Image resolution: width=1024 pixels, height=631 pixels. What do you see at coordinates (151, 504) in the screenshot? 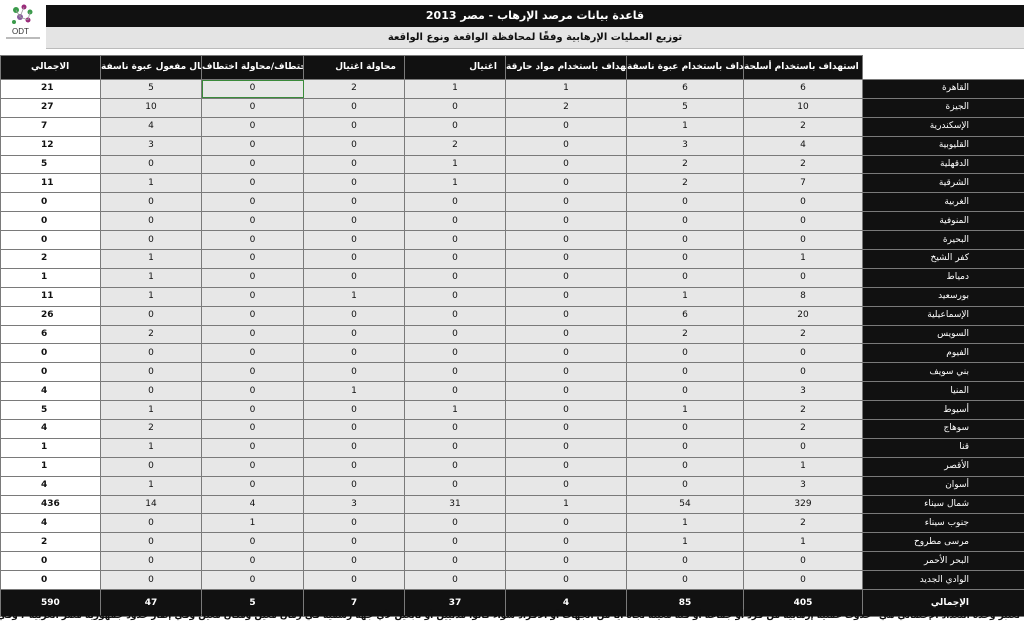
I see `table-cell: 14` at bounding box center [151, 504].